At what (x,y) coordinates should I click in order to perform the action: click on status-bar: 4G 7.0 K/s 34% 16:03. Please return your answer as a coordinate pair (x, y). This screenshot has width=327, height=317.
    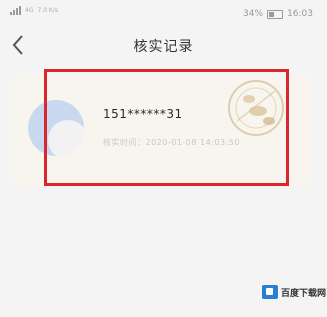
    Looking at the image, I should click on (163, 15).